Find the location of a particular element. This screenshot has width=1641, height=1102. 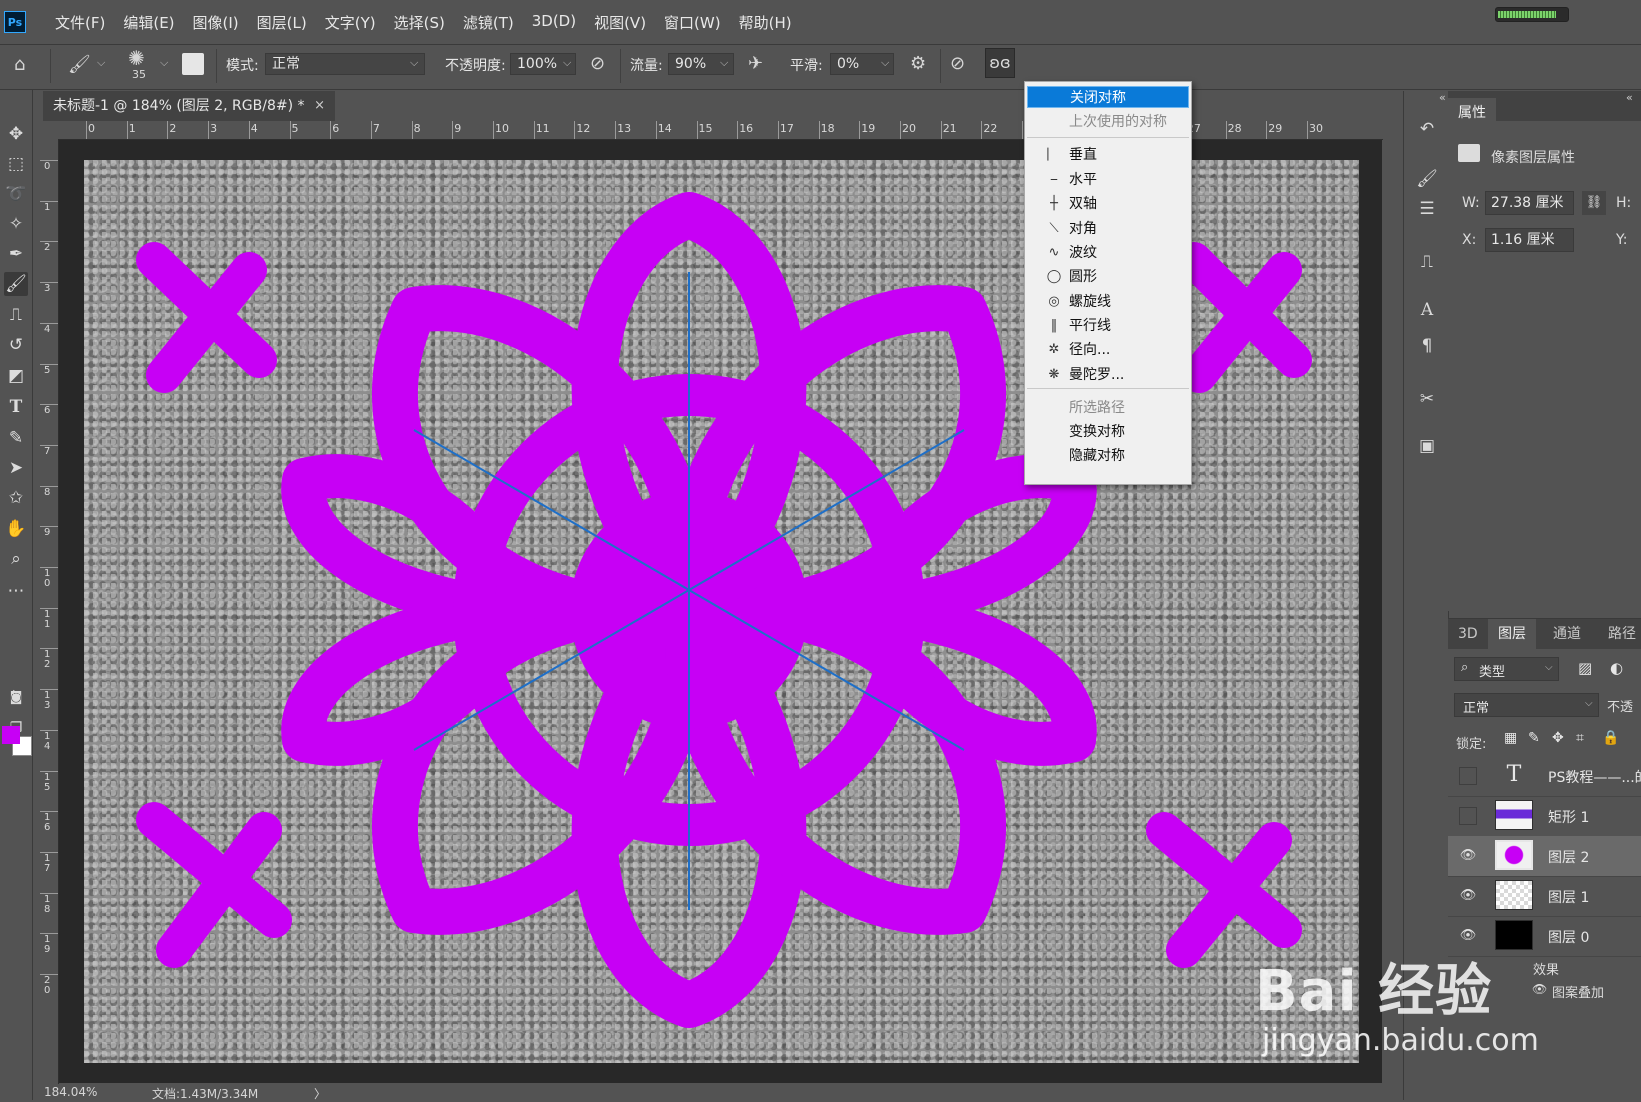

menu-item: 文件(F) is located at coordinates (80, 22).